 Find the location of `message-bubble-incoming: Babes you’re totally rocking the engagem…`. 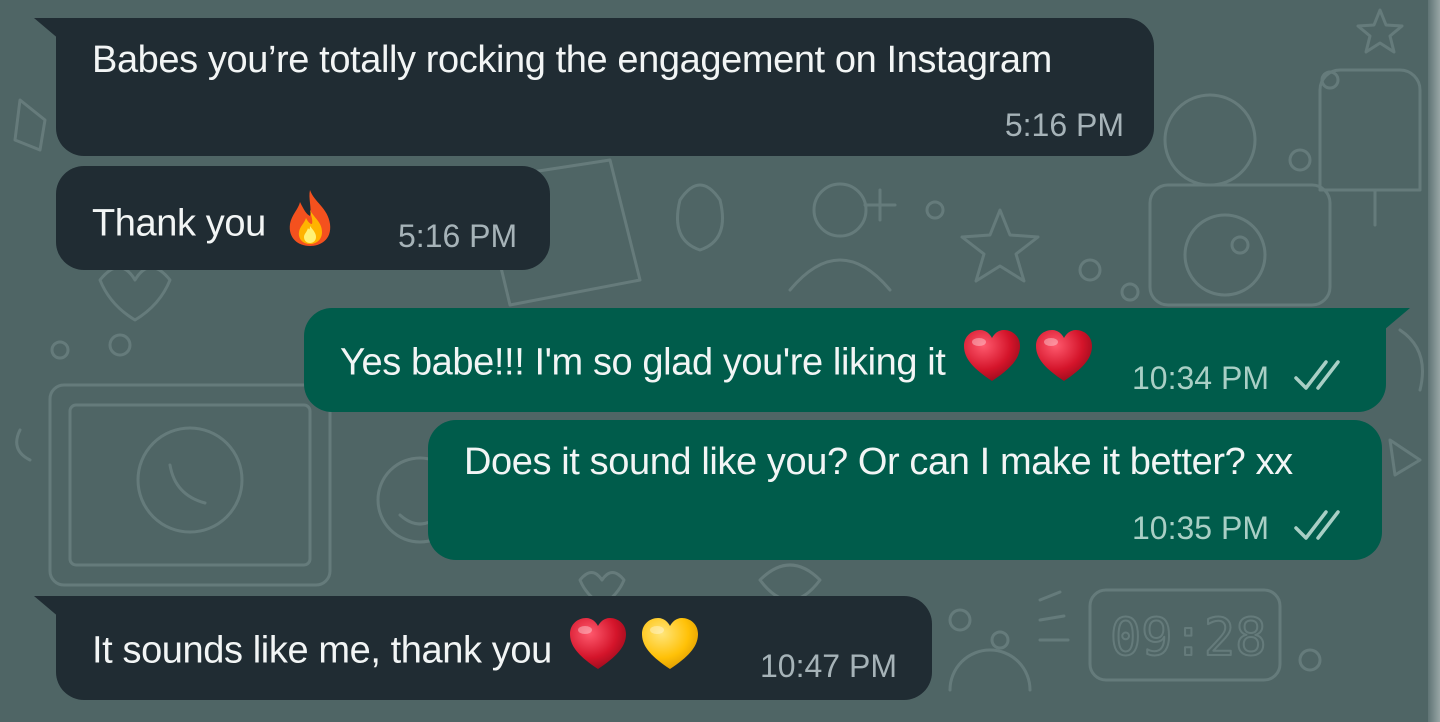

message-bubble-incoming: Babes you’re totally rocking the engagem… is located at coordinates (605, 87).